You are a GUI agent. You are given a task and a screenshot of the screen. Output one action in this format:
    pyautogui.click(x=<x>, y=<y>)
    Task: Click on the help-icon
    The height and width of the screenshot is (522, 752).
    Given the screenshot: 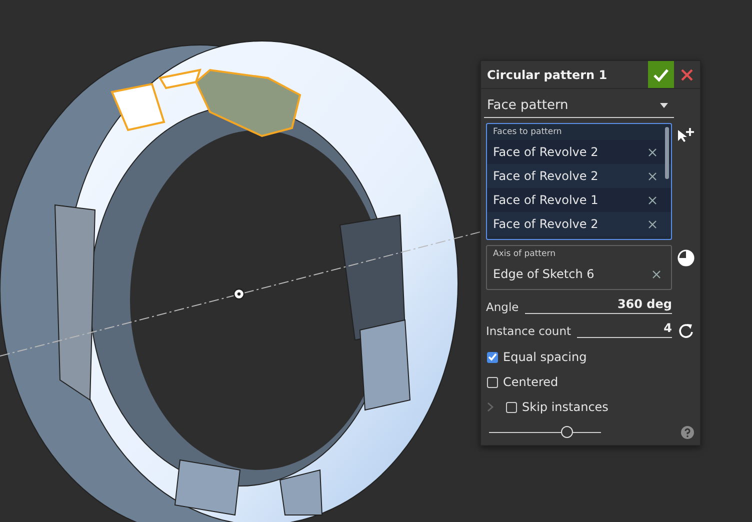 What is the action you would take?
    pyautogui.click(x=687, y=432)
    